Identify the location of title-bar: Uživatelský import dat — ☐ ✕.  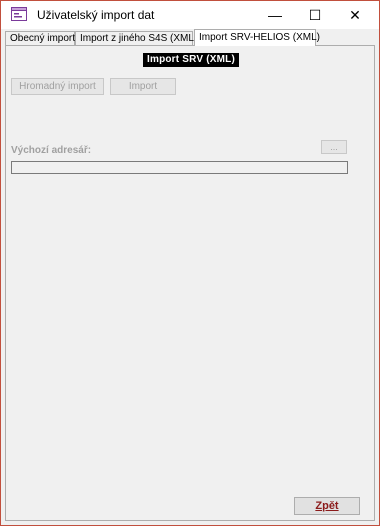
(190, 15).